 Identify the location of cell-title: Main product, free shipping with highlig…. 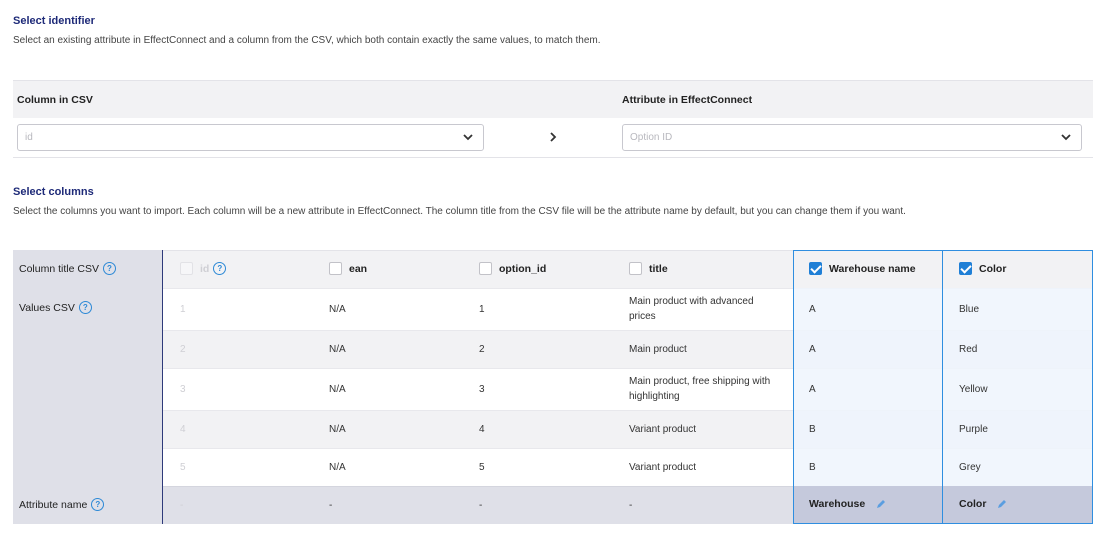
(700, 389).